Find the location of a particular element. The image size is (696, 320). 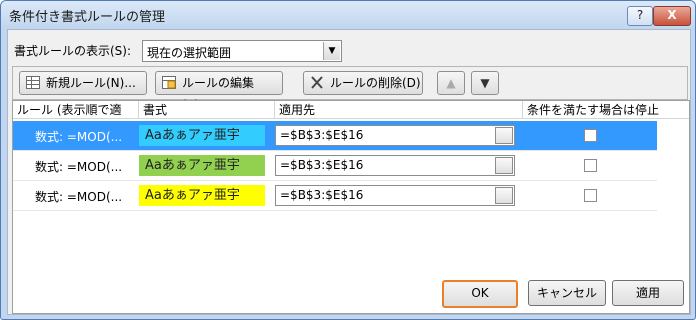

move-up-button: ▲ is located at coordinates (451, 83).